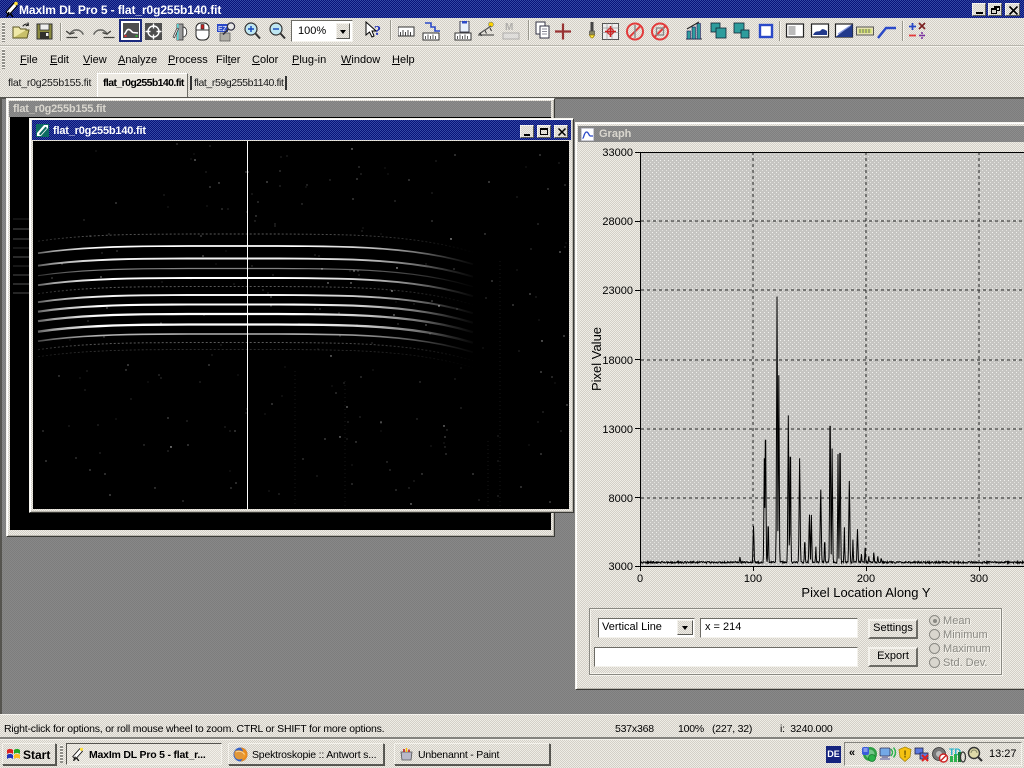 Image resolution: width=1024 pixels, height=768 pixels. I want to click on svg-text: 28000, so click(617, 222).